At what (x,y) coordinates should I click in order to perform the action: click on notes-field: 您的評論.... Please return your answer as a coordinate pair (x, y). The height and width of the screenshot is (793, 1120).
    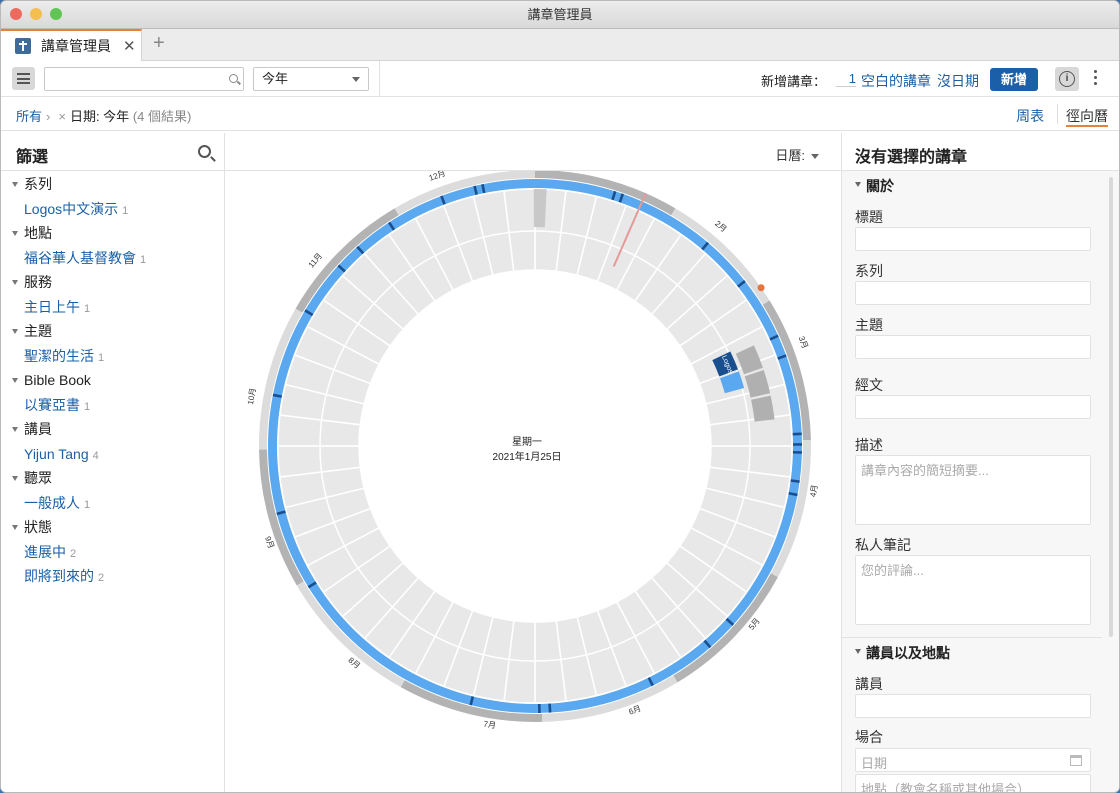
    Looking at the image, I should click on (973, 590).